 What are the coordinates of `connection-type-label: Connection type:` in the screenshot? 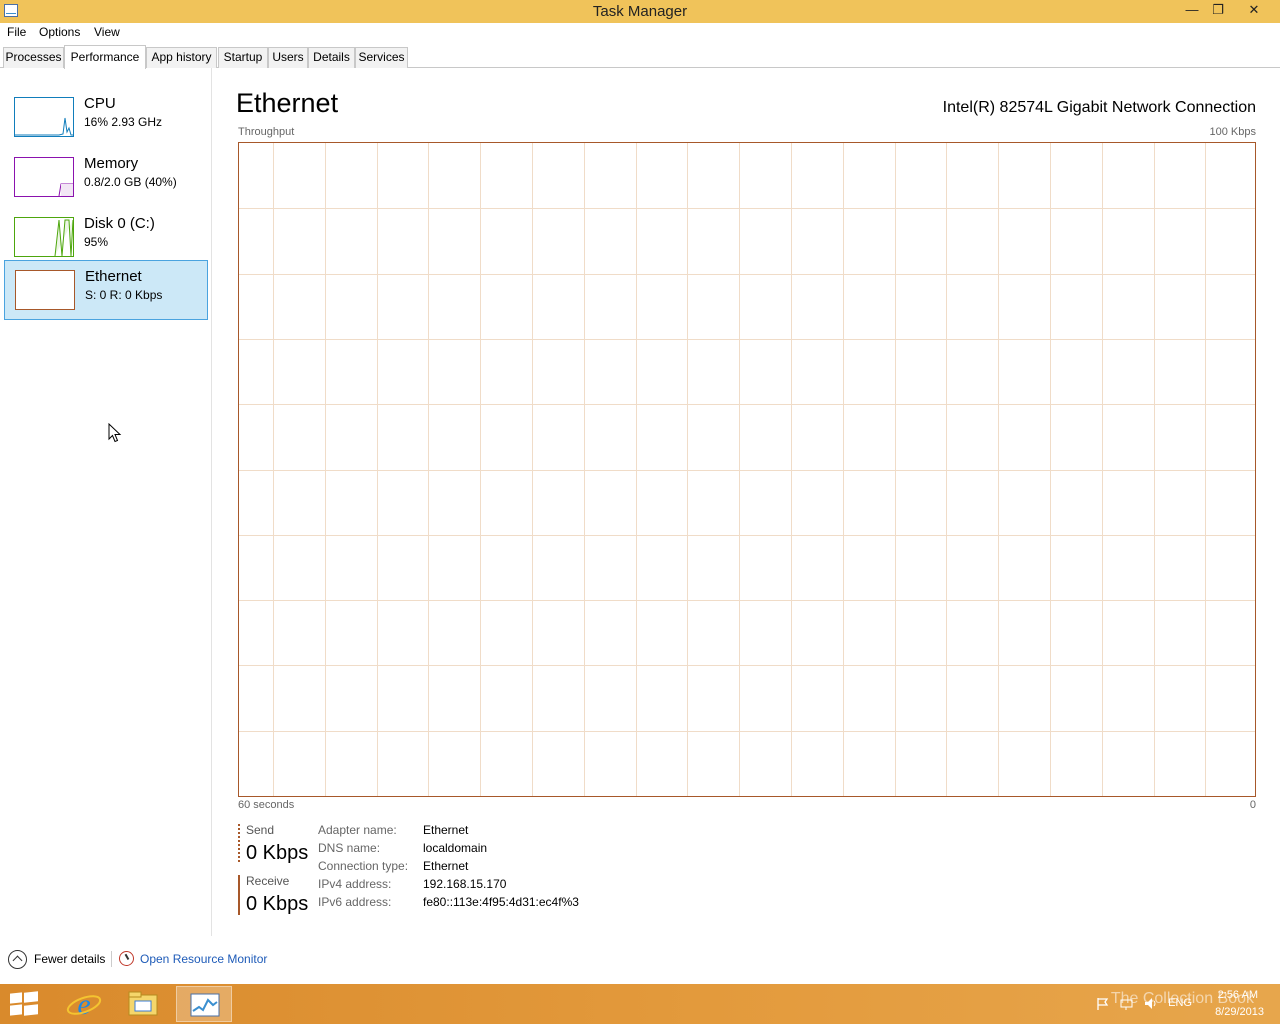 It's located at (363, 866).